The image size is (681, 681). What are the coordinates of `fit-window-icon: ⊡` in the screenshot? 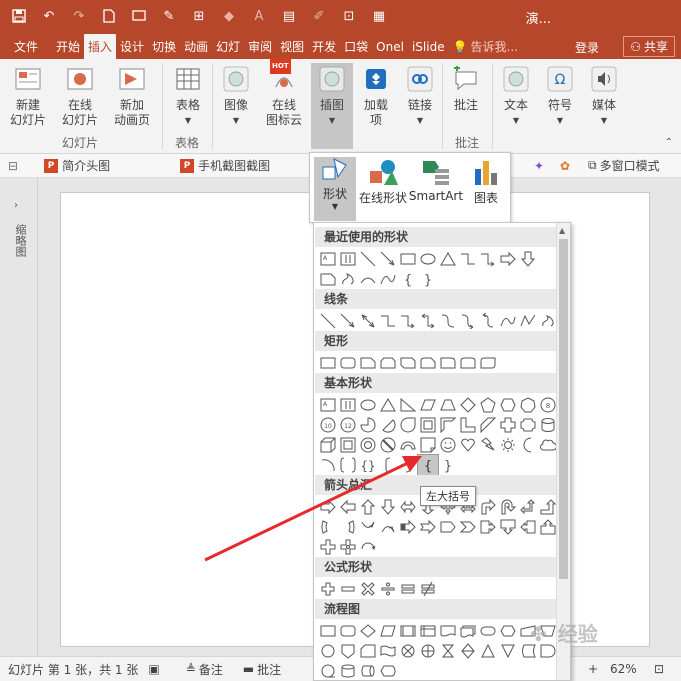 It's located at (659, 669).